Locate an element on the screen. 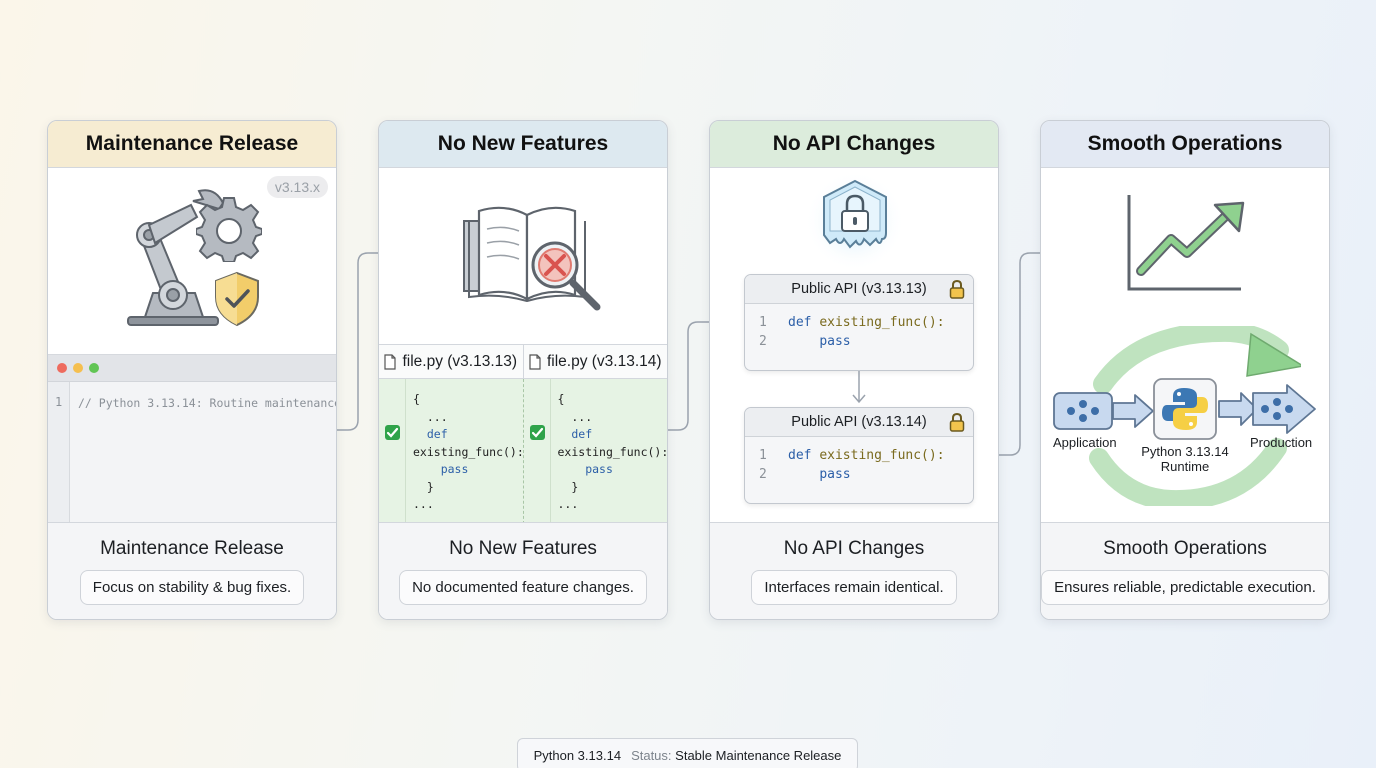 The width and height of the screenshot is (1376, 768). footer-title: No API Changes is located at coordinates (854, 548).